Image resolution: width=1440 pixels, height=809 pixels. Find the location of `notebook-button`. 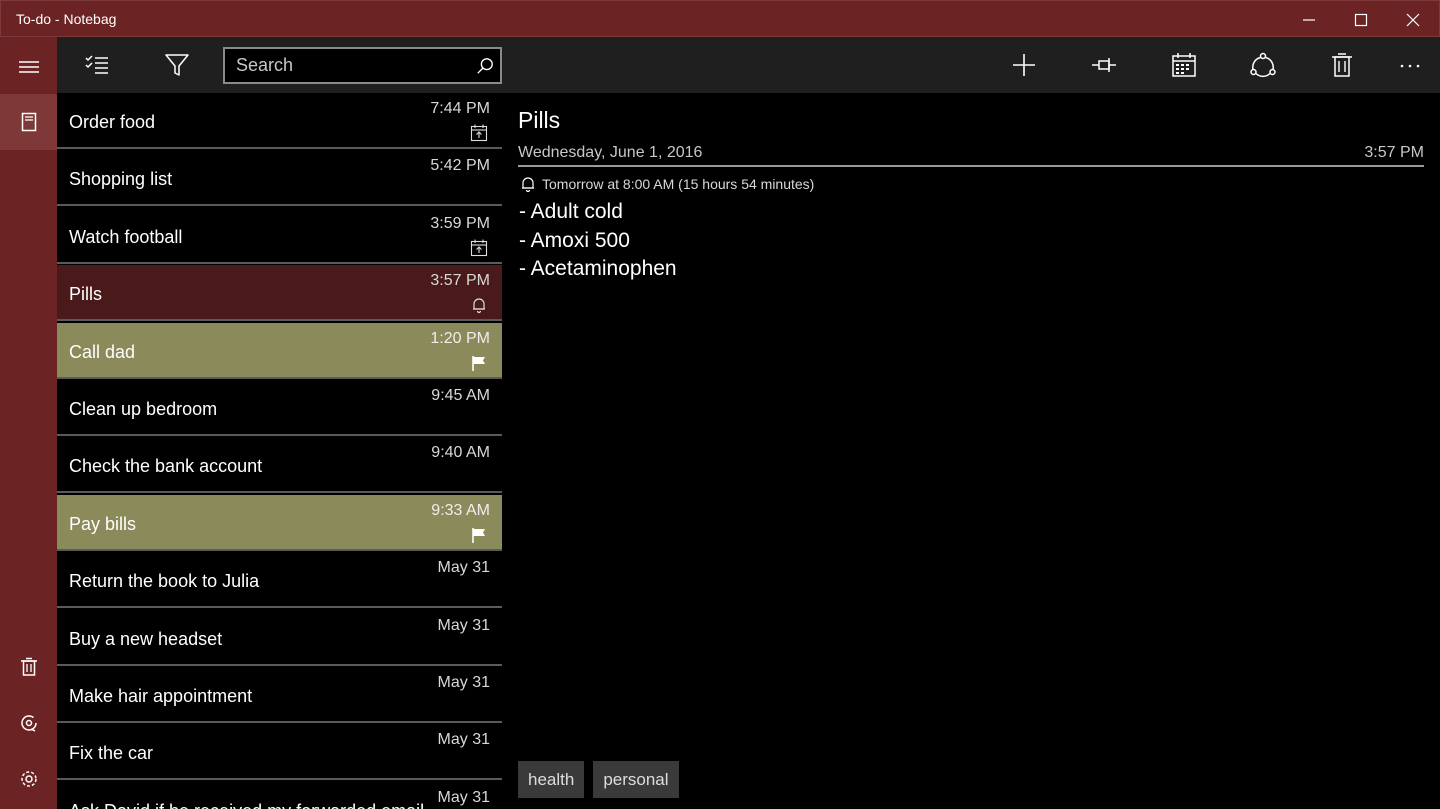

notebook-button is located at coordinates (28, 122).